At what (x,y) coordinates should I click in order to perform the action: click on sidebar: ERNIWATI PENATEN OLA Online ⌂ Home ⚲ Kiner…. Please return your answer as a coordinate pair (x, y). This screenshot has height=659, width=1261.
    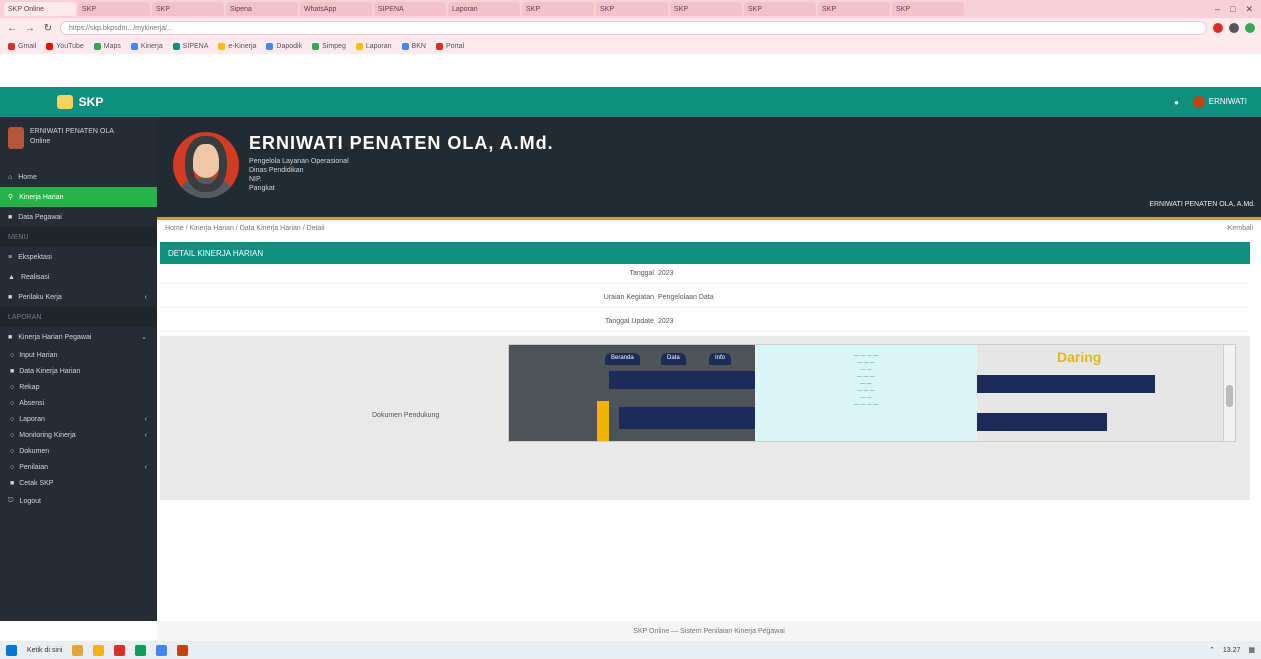
    Looking at the image, I should click on (78, 369).